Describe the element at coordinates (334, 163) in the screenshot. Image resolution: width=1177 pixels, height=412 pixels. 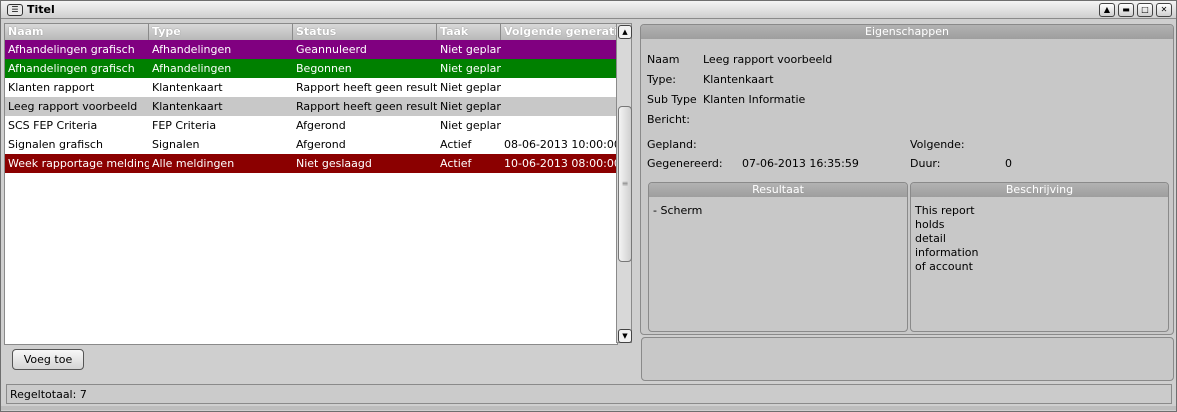
I see `cell-status: Niet geslaagd` at that location.